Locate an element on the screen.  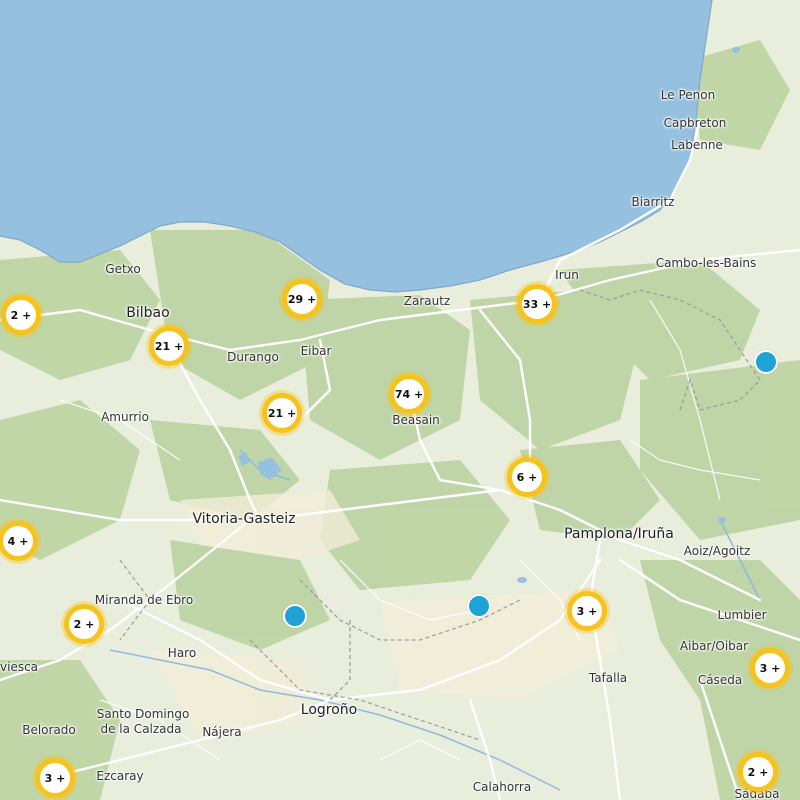
cluster-marker: 6 + is located at coordinates (527, 477).